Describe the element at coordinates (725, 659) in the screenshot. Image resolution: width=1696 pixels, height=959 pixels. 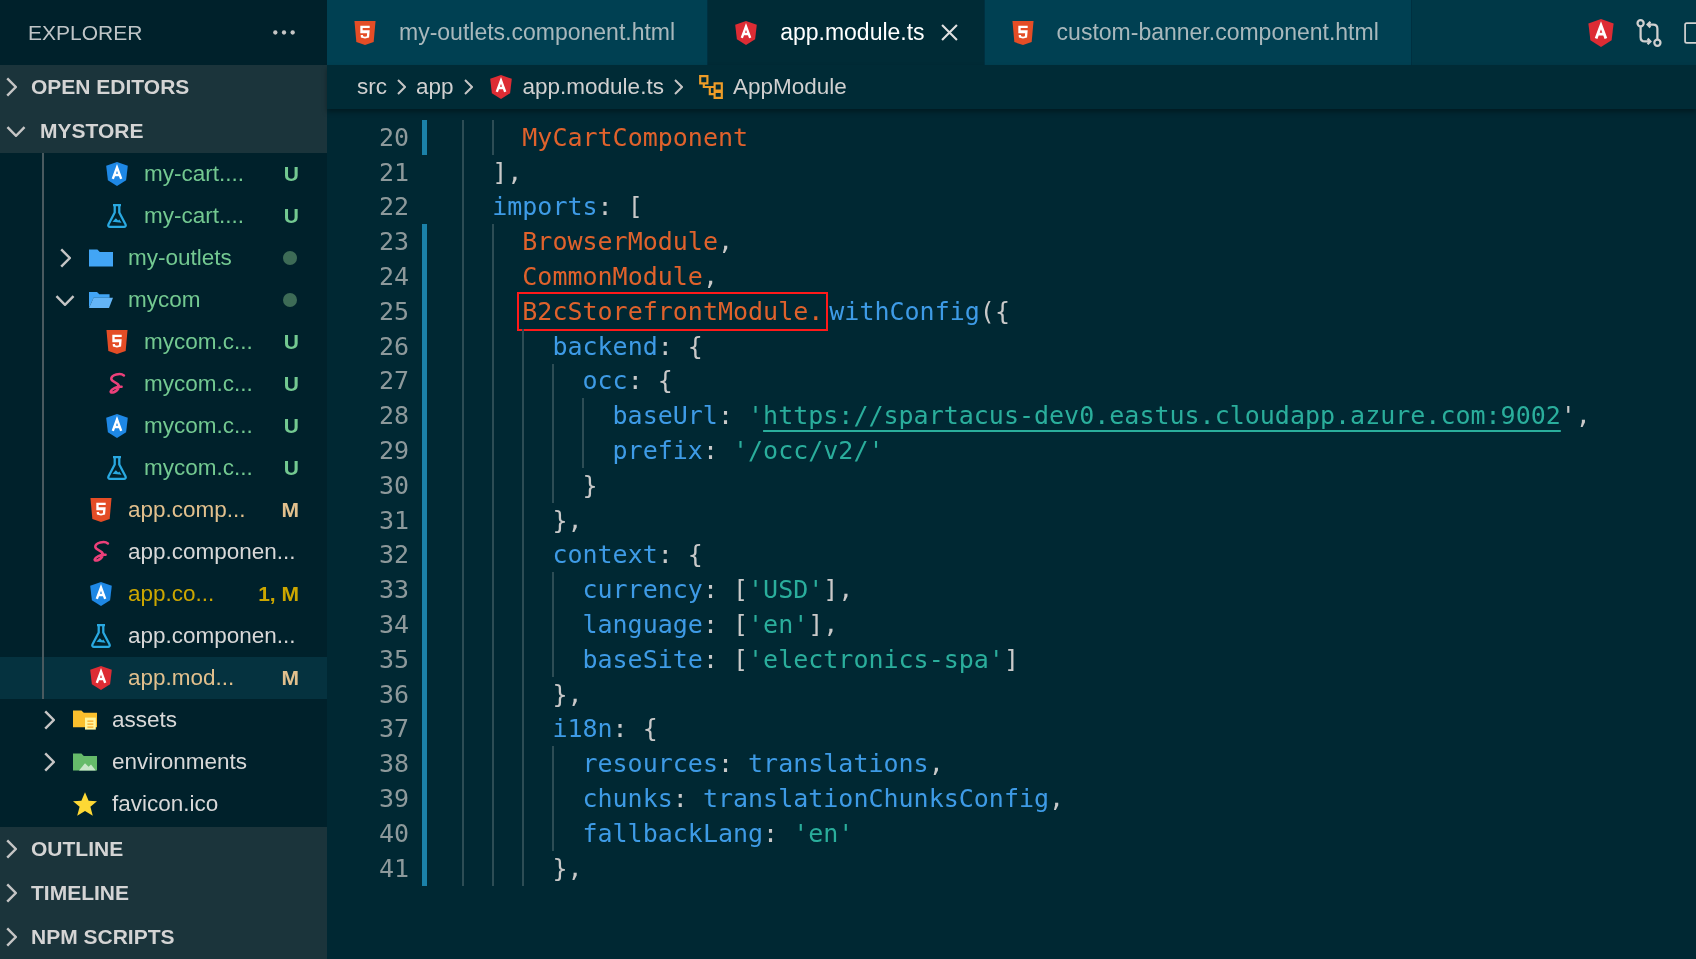
I see `code-line: baseSite: ['electronics-spa']` at that location.